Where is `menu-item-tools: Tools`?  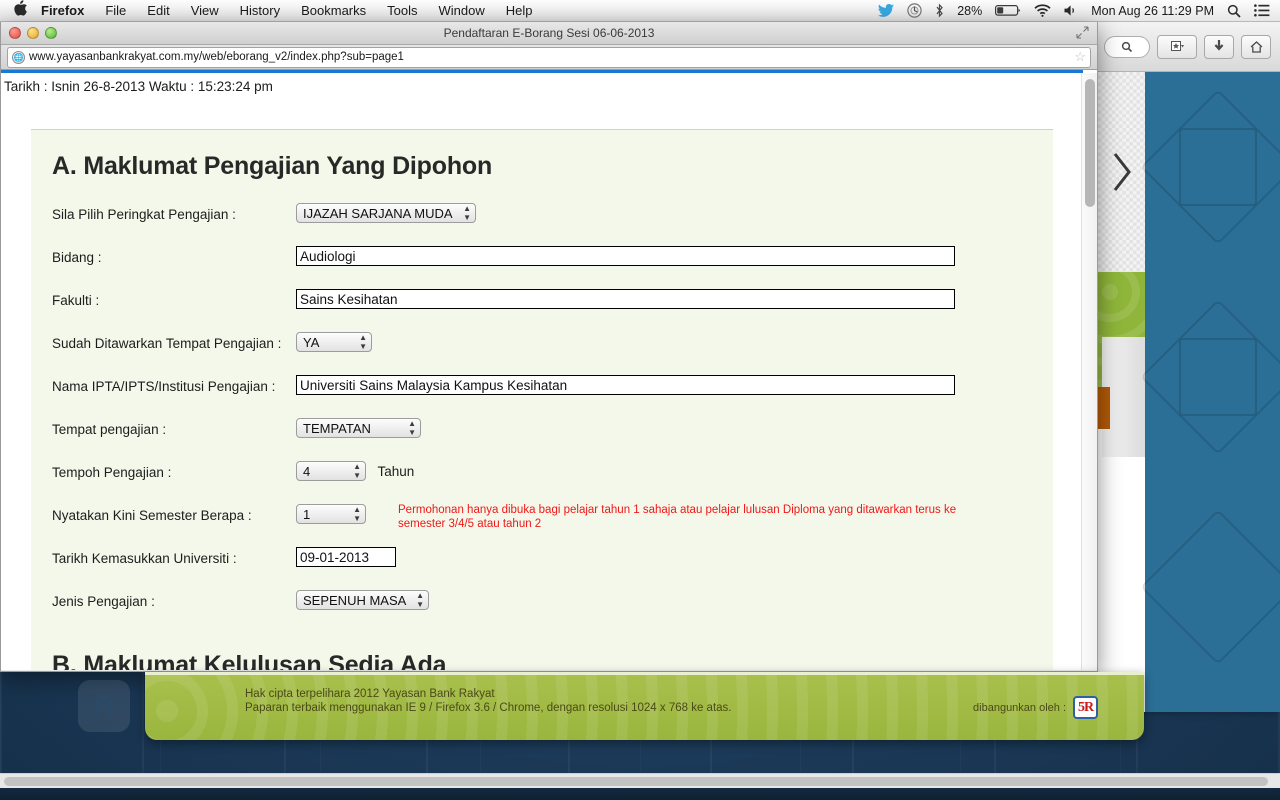 menu-item-tools: Tools is located at coordinates (402, 10).